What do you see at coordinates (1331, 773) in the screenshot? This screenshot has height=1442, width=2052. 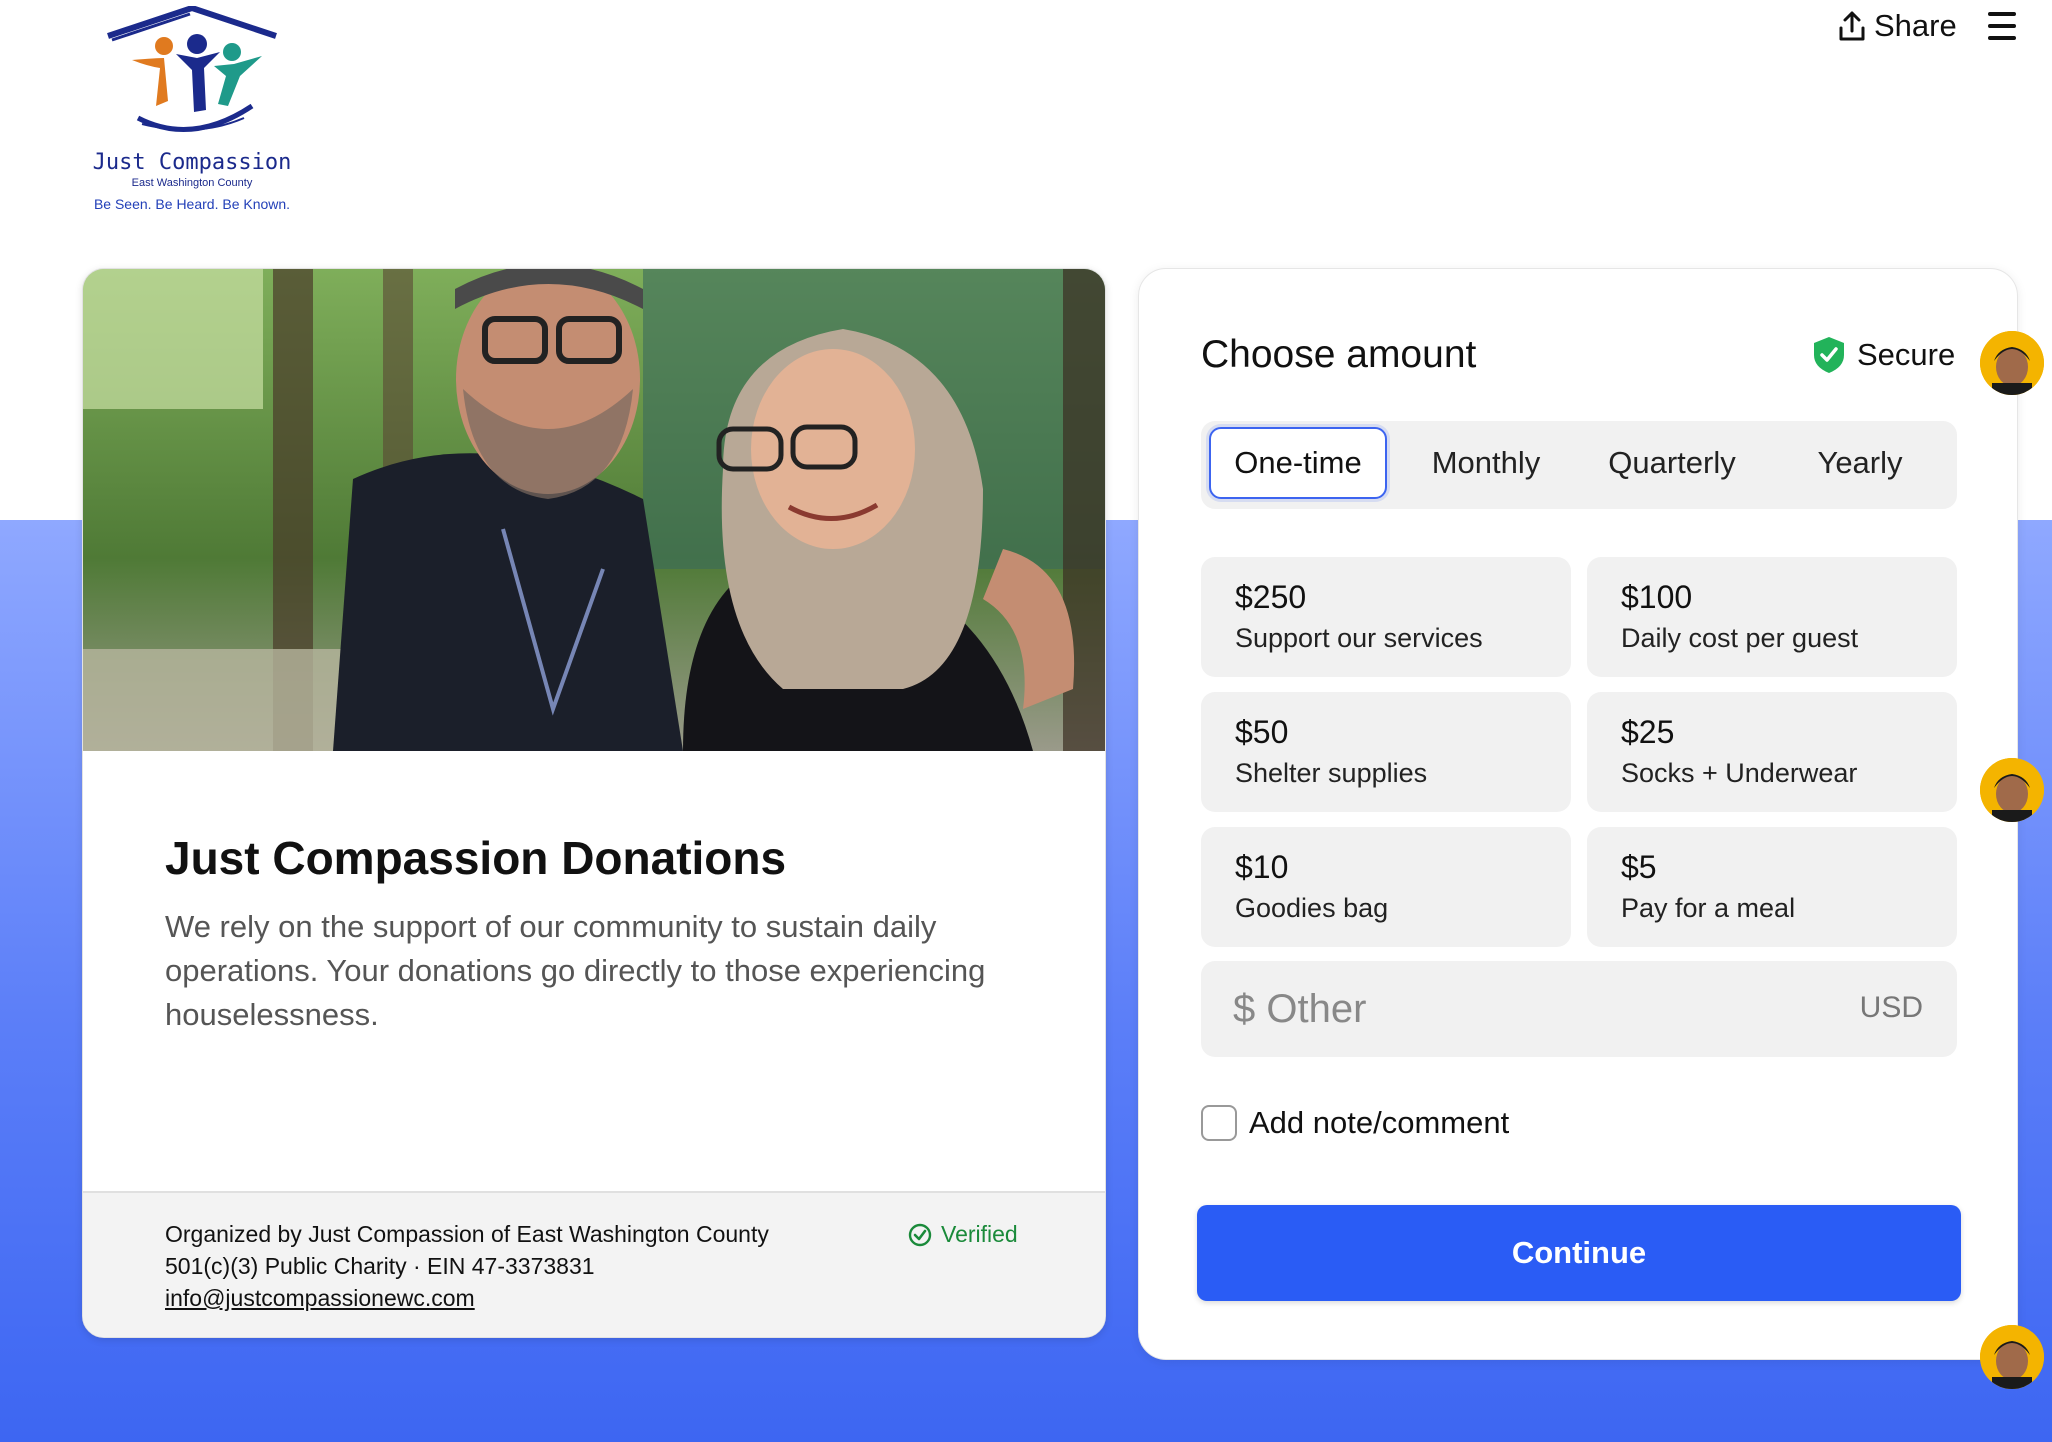 I see `amount-label: Shelter supplies` at bounding box center [1331, 773].